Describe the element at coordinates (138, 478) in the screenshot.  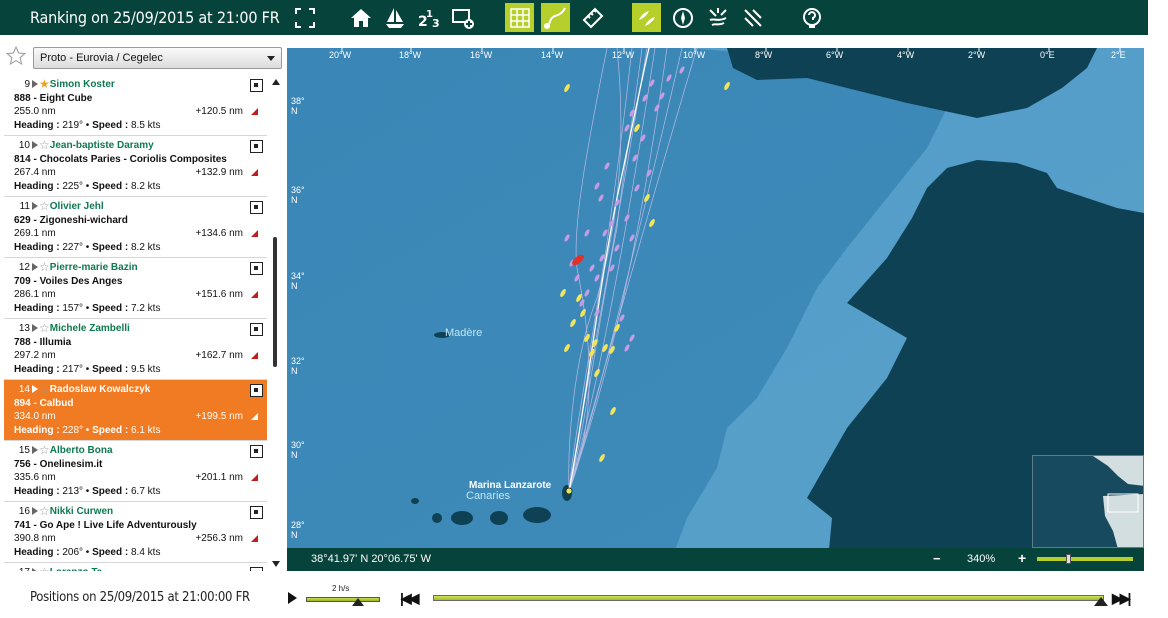
I see `distance-row: 335.6 nm +201.1 nm` at that location.